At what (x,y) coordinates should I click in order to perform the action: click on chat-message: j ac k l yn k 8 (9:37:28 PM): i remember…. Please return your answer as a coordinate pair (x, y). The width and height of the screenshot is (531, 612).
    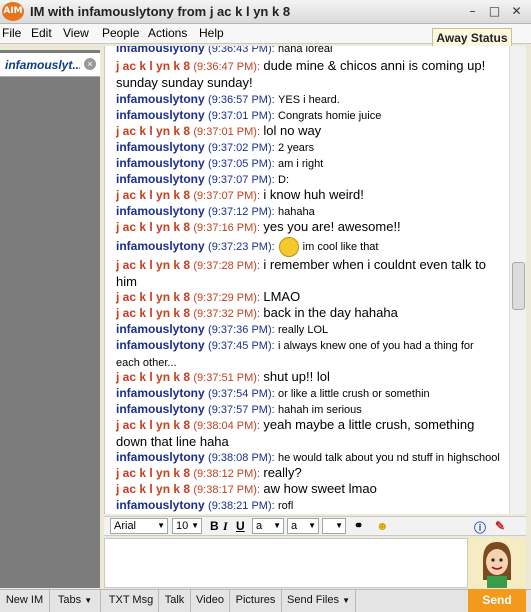
    Looking at the image, I should click on (301, 273).